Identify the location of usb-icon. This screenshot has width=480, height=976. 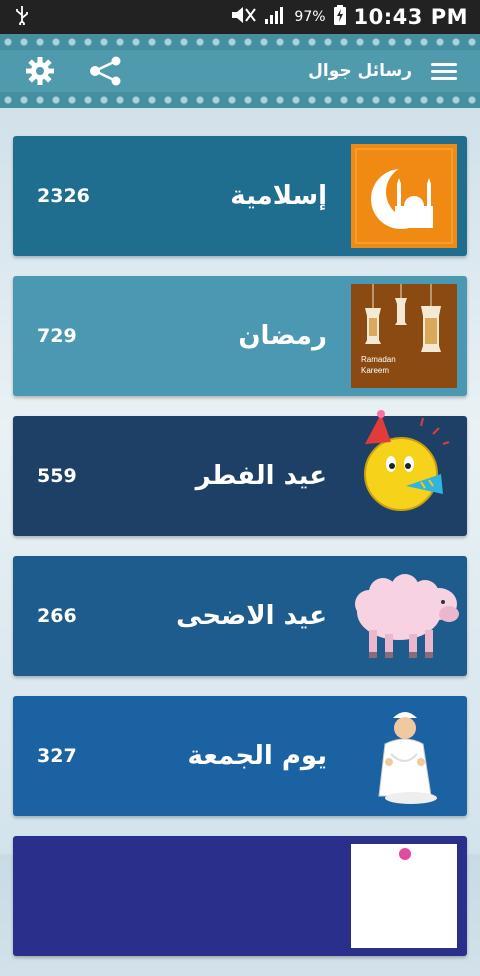
(15, 17).